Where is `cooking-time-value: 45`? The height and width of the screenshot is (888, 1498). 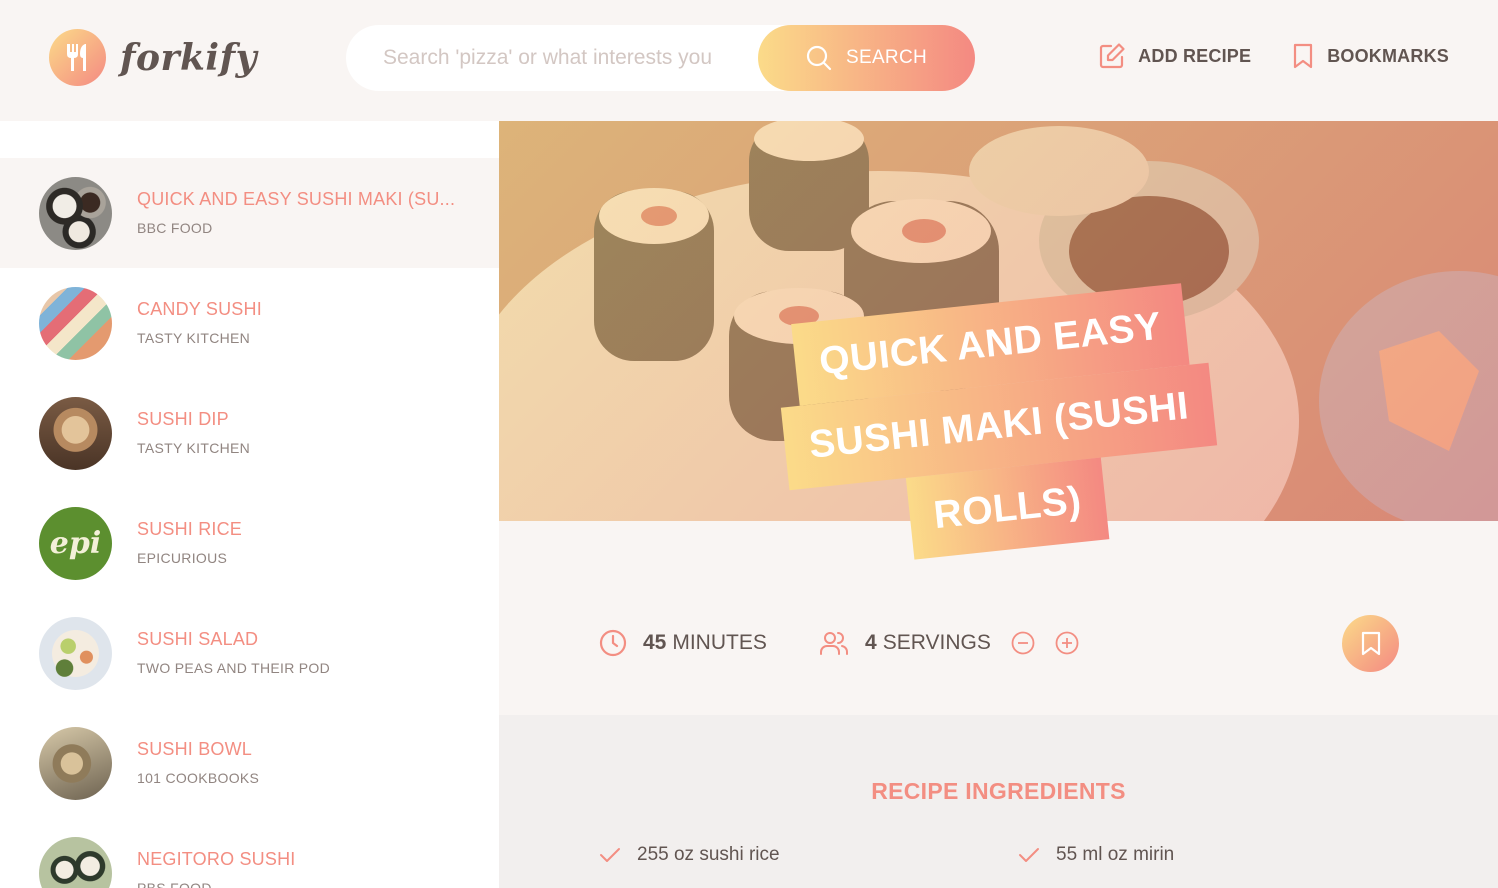
cooking-time-value: 45 is located at coordinates (655, 642).